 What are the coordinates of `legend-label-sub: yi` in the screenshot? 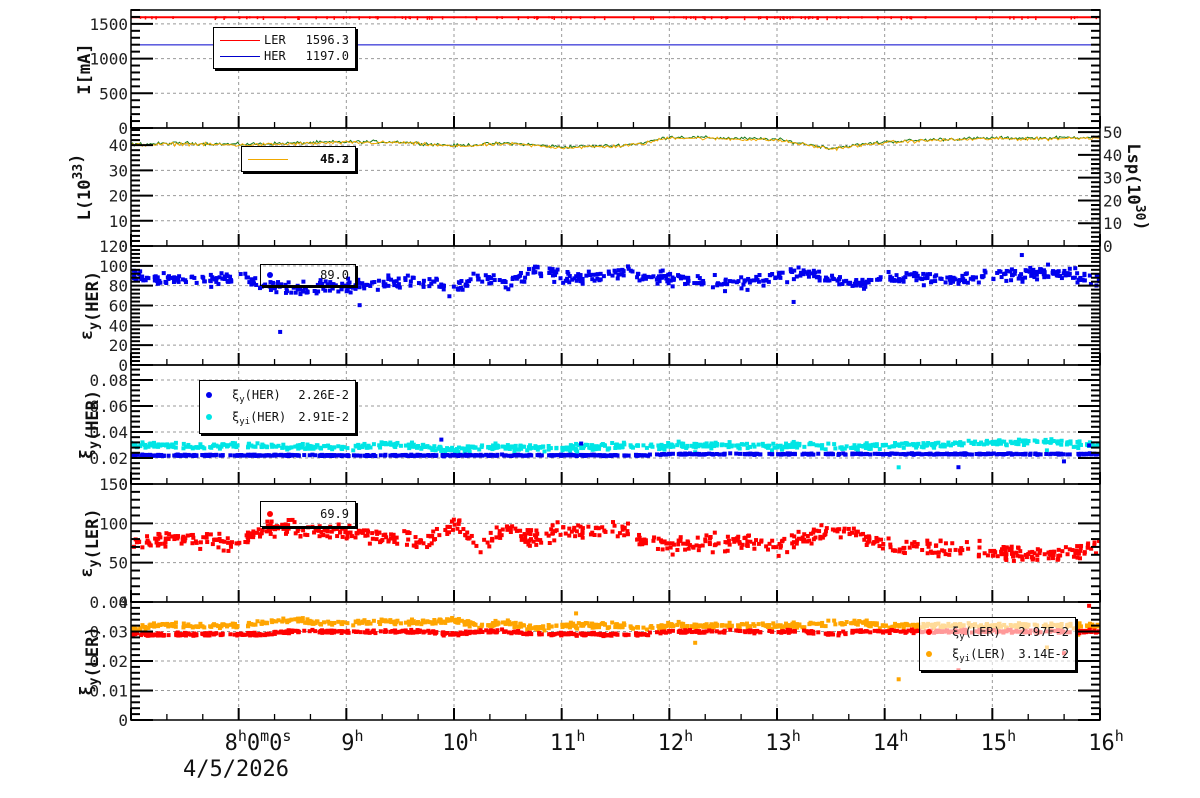 It's located at (245, 422).